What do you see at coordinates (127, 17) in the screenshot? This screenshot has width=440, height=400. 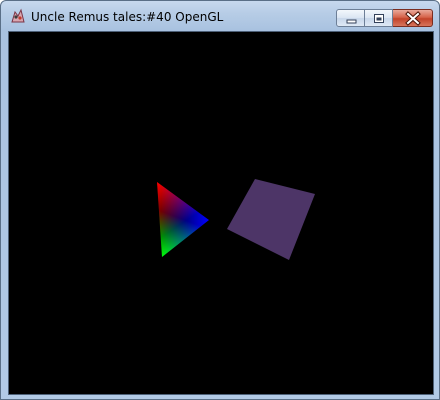 I see `window-title: Uncle Remus tales:#40 OpenGL` at bounding box center [127, 17].